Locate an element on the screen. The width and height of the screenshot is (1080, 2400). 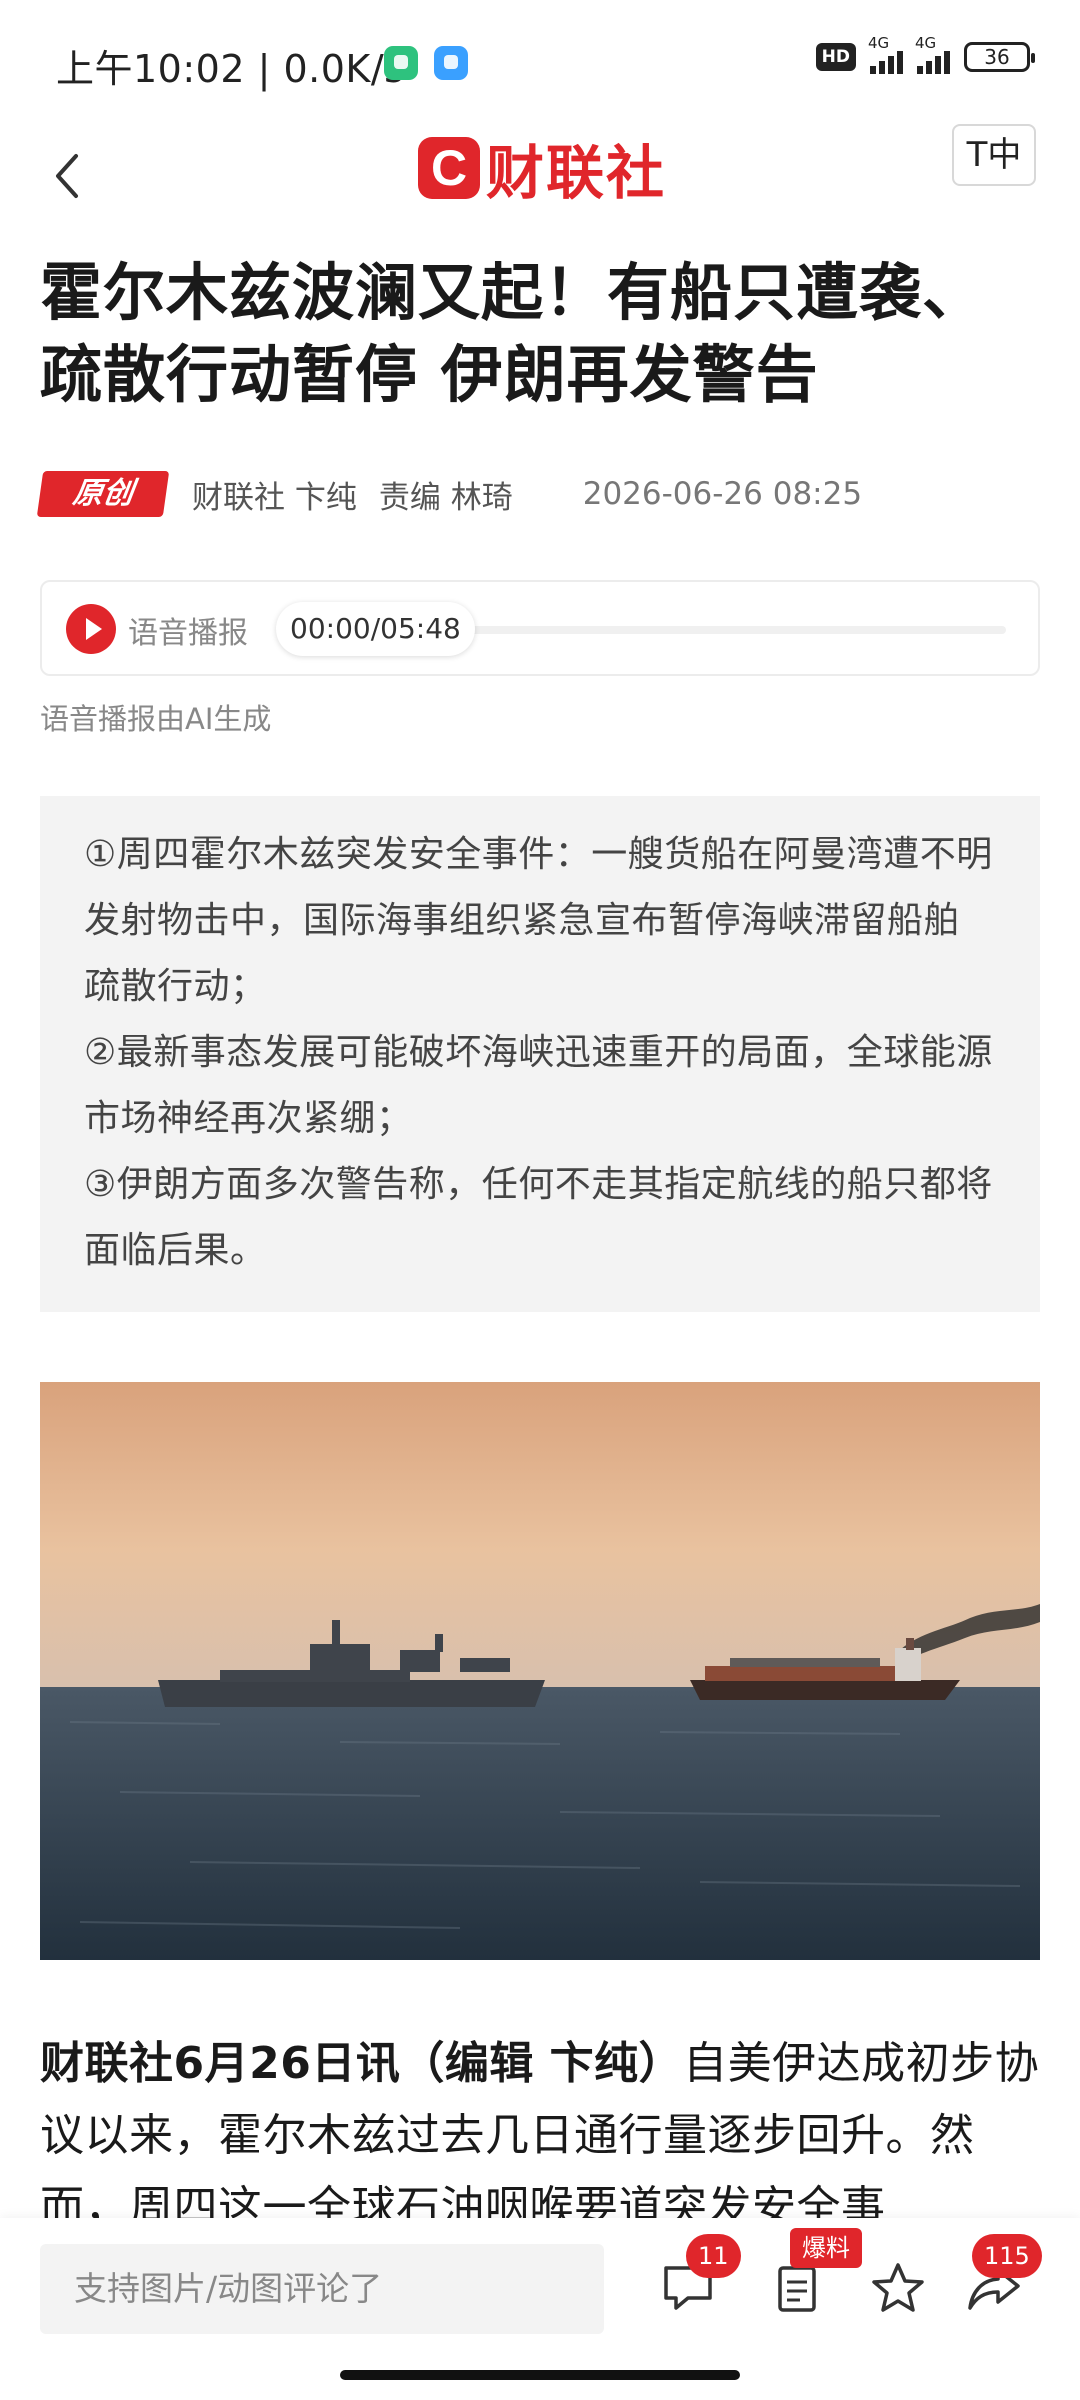
battery-icon: 36 is located at coordinates (999, 57).